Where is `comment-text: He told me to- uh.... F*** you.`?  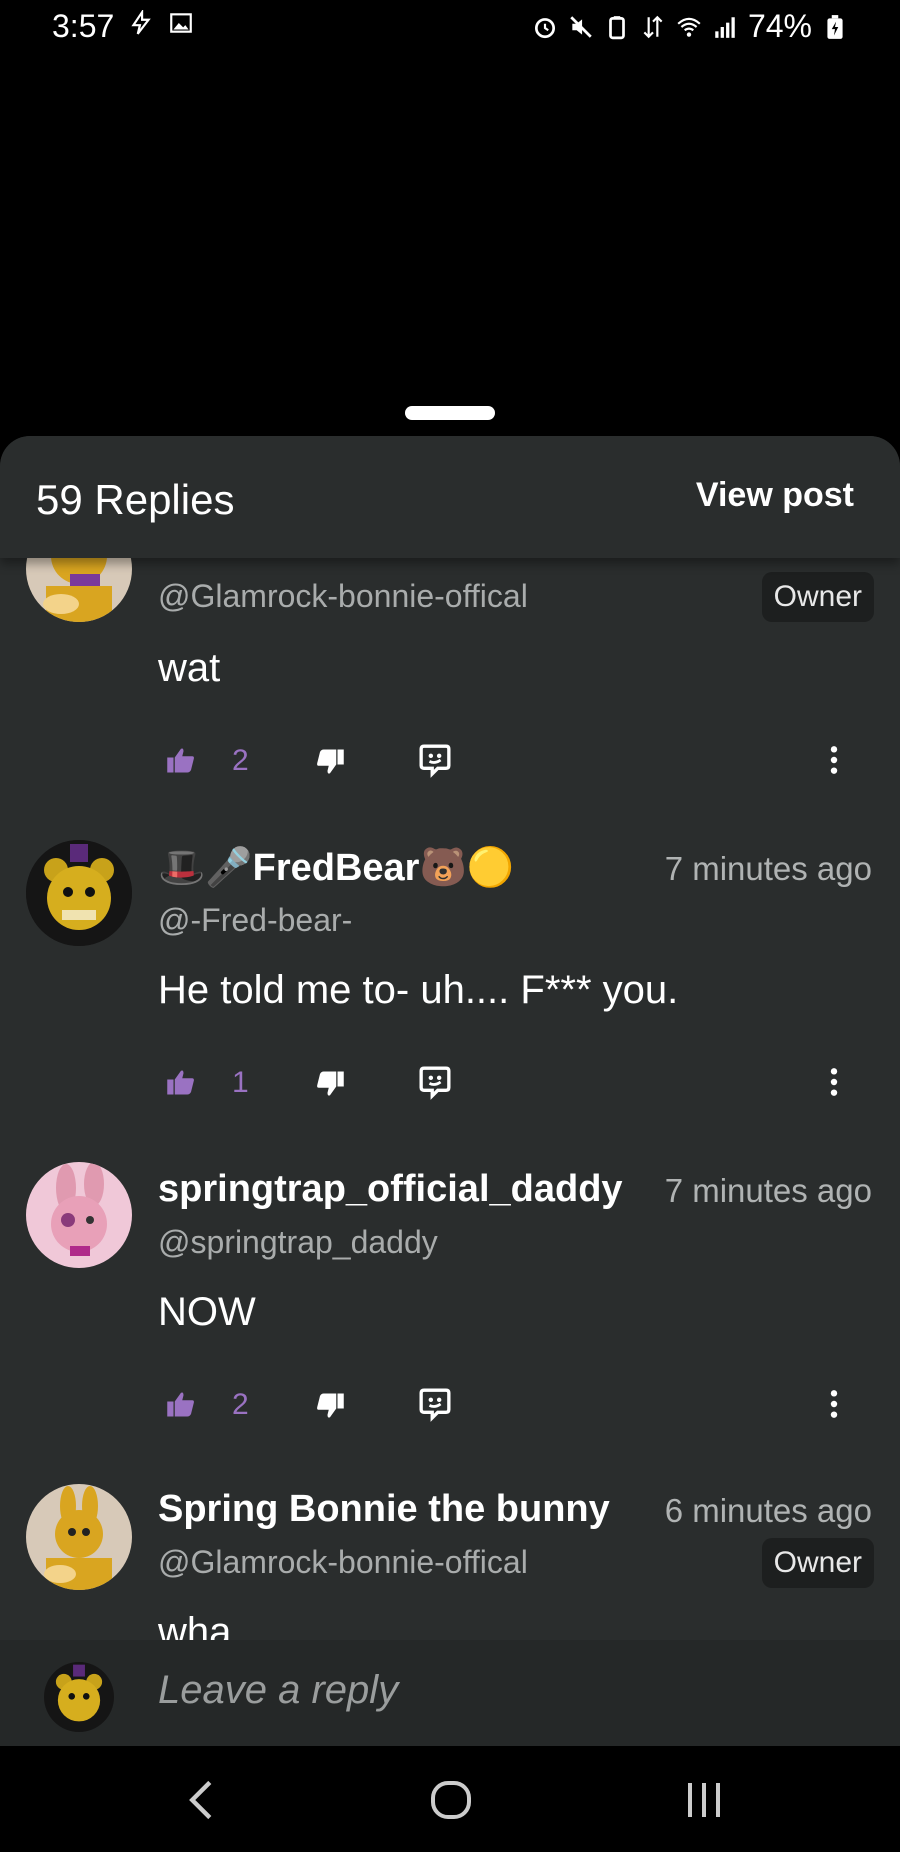
comment-text: He told me to- uh.... F*** you. is located at coordinates (418, 990).